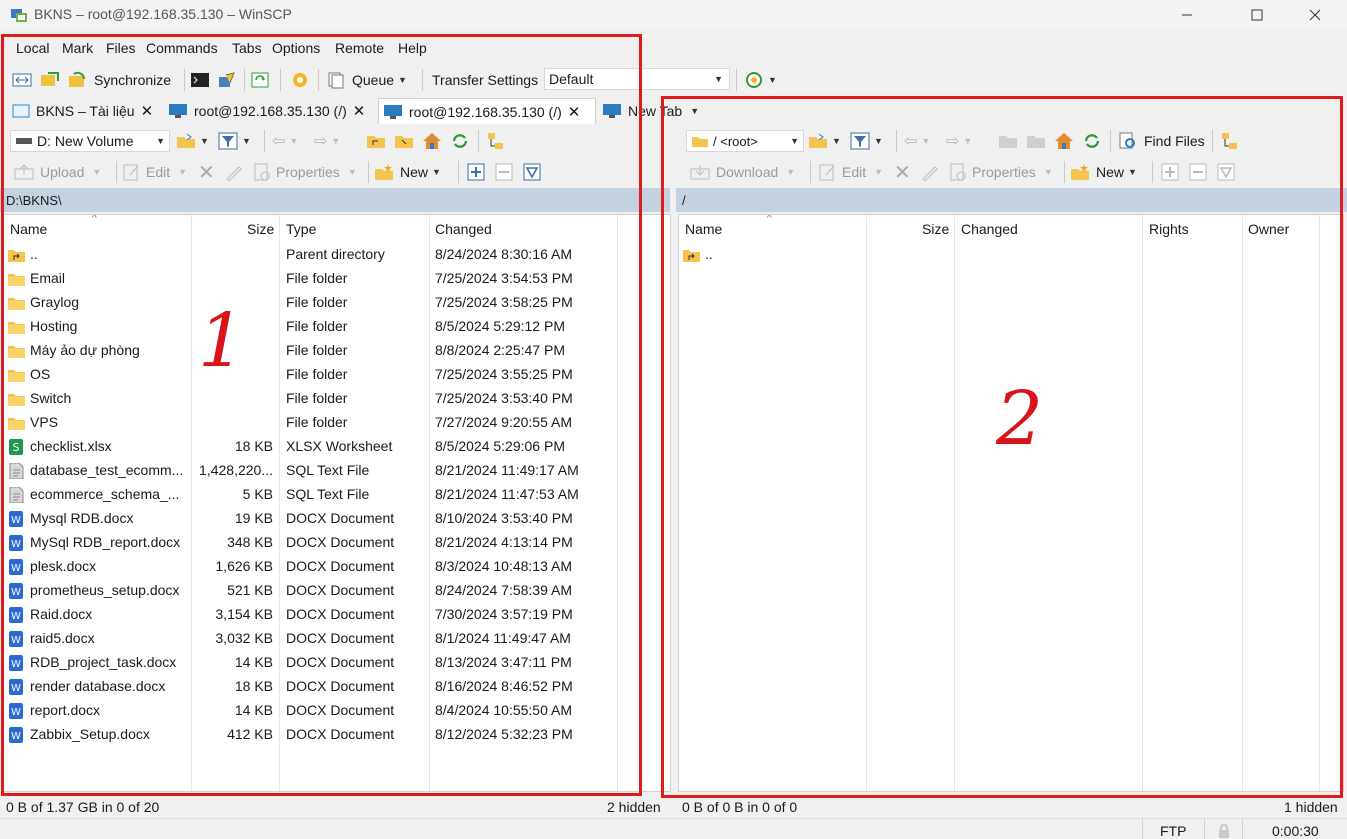 This screenshot has height=839, width=1347. I want to click on maximize-icon, so click(1257, 15).